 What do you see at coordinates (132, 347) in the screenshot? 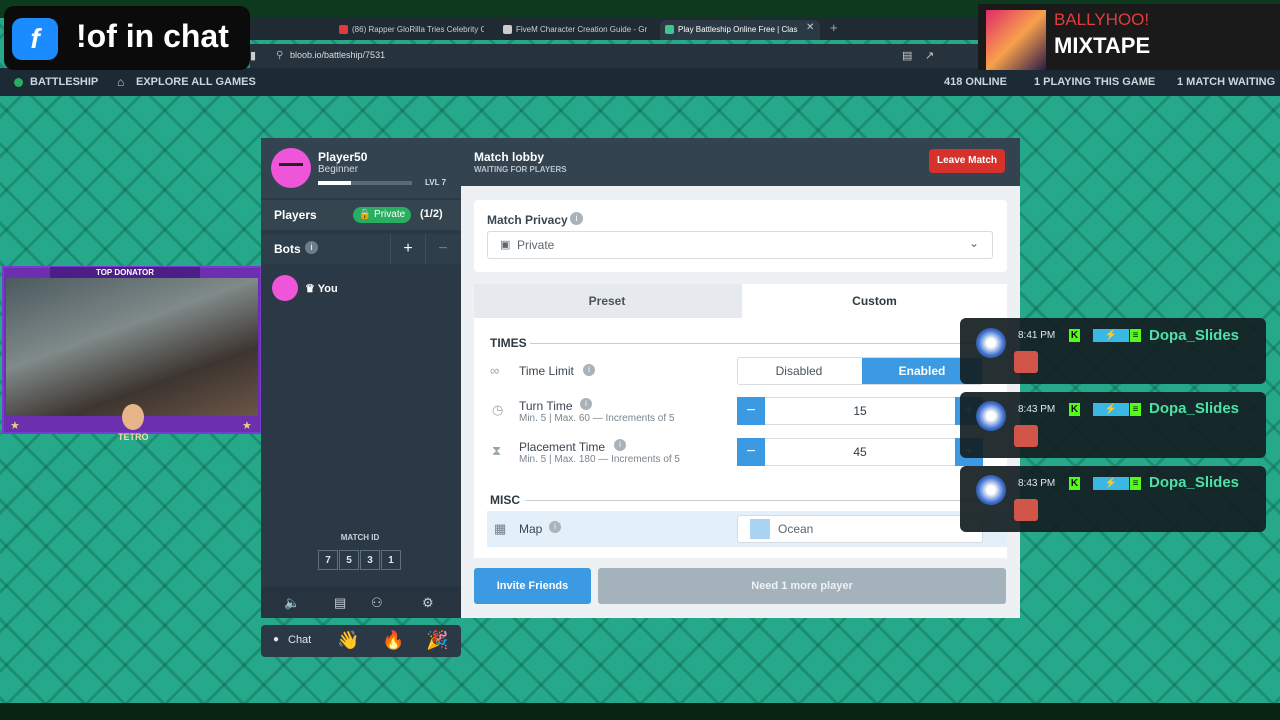
I see `webcam-video` at bounding box center [132, 347].